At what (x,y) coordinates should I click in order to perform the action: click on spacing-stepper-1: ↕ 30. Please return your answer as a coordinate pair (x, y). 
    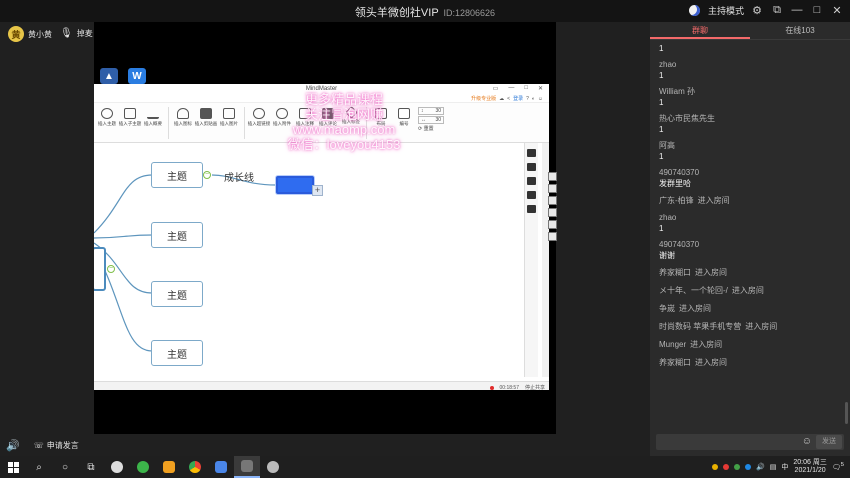
    Looking at the image, I should click on (431, 111).